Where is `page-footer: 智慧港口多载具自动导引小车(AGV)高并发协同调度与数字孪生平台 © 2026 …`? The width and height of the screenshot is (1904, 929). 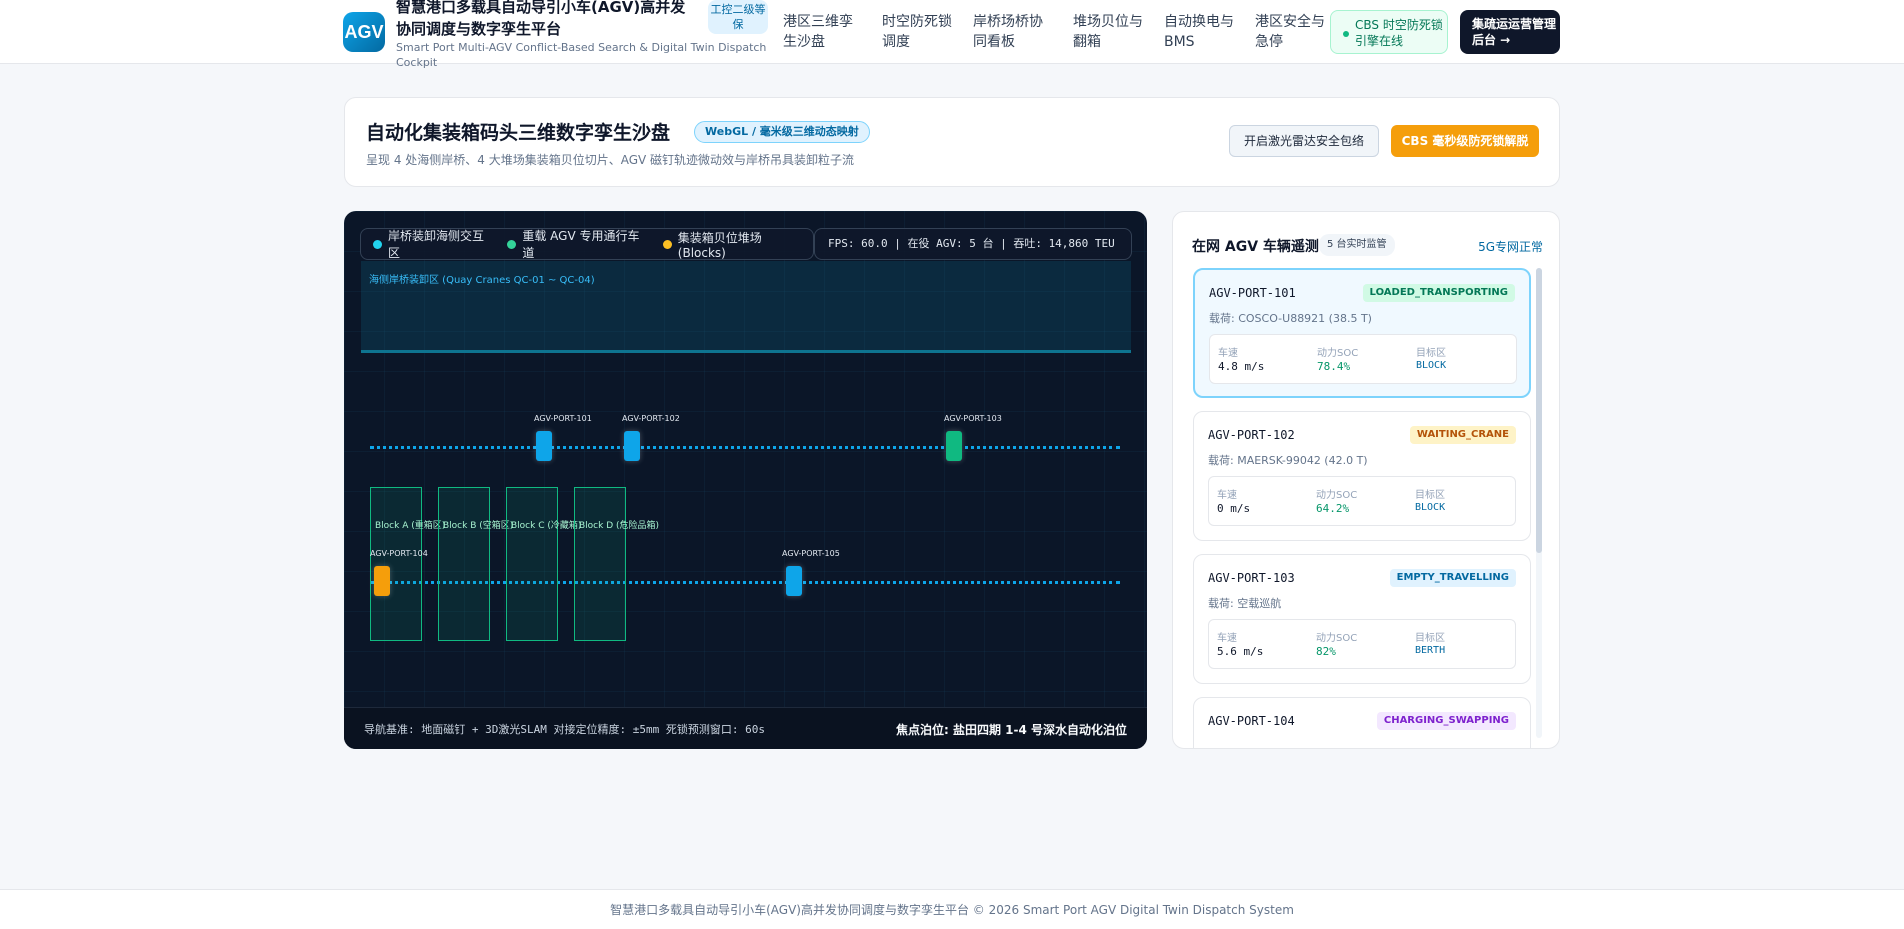
page-footer: 智慧港口多载具自动导引小车(AGV)高并发协同调度与数字孪生平台 © 2026 … is located at coordinates (952, 909).